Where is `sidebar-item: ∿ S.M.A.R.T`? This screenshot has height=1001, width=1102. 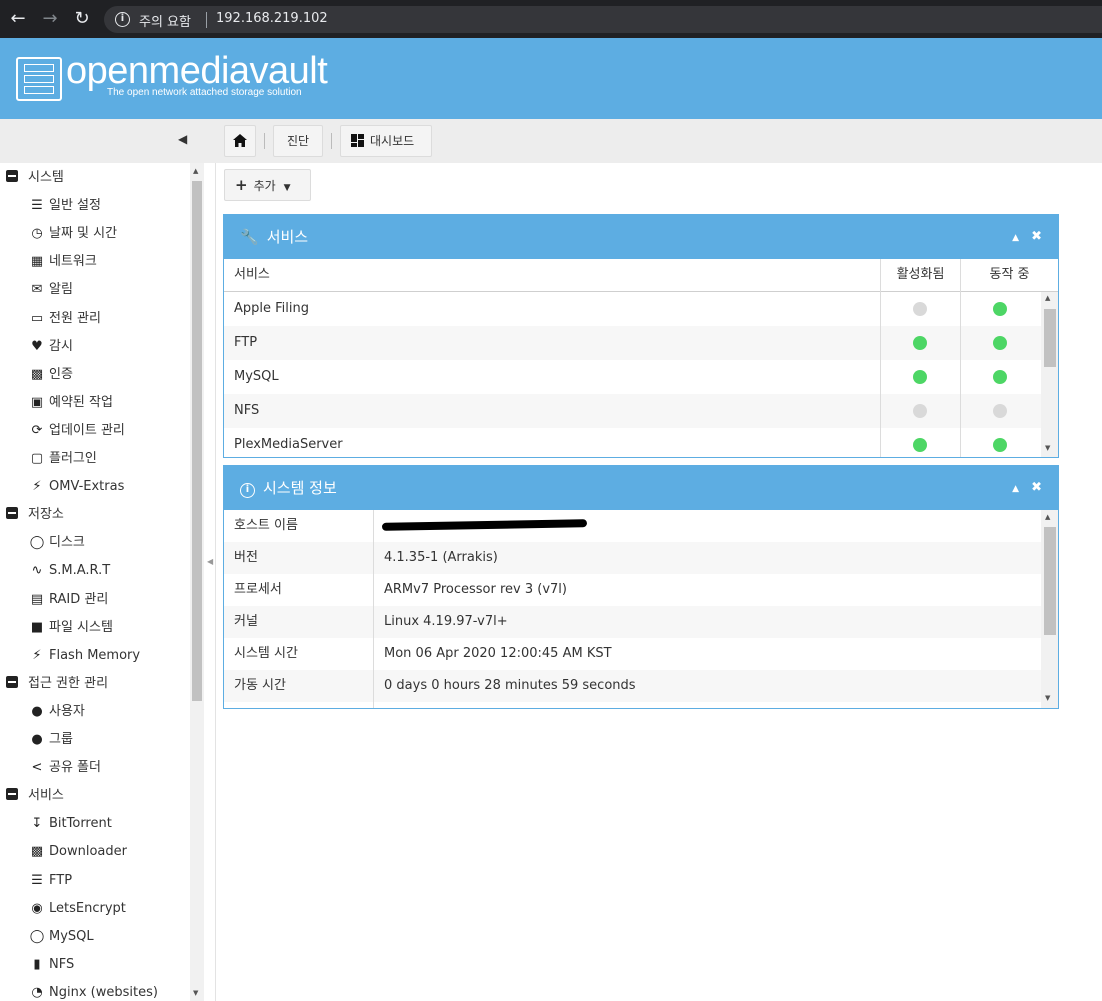 sidebar-item: ∿ S.M.A.R.T is located at coordinates (69, 571).